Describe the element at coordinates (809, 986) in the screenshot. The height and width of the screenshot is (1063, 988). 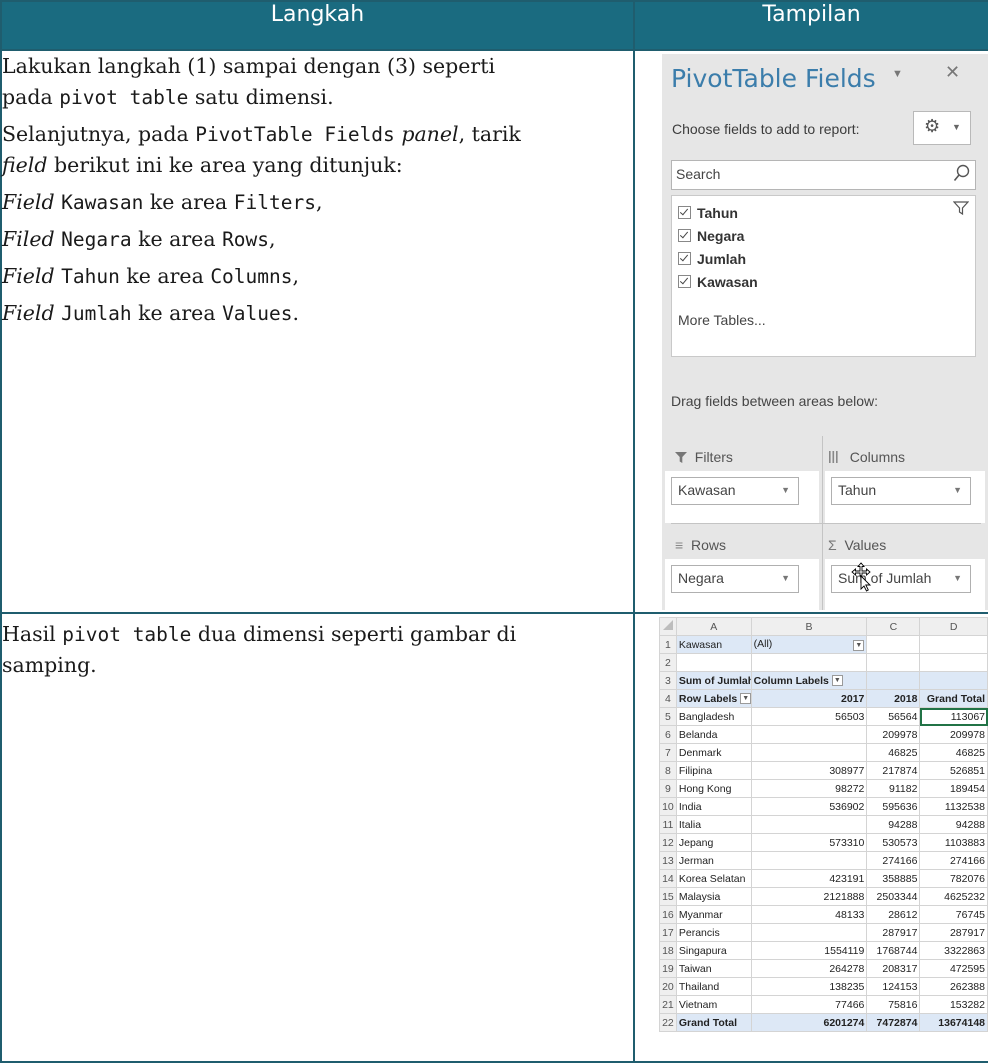
I see `cell: 138235` at that location.